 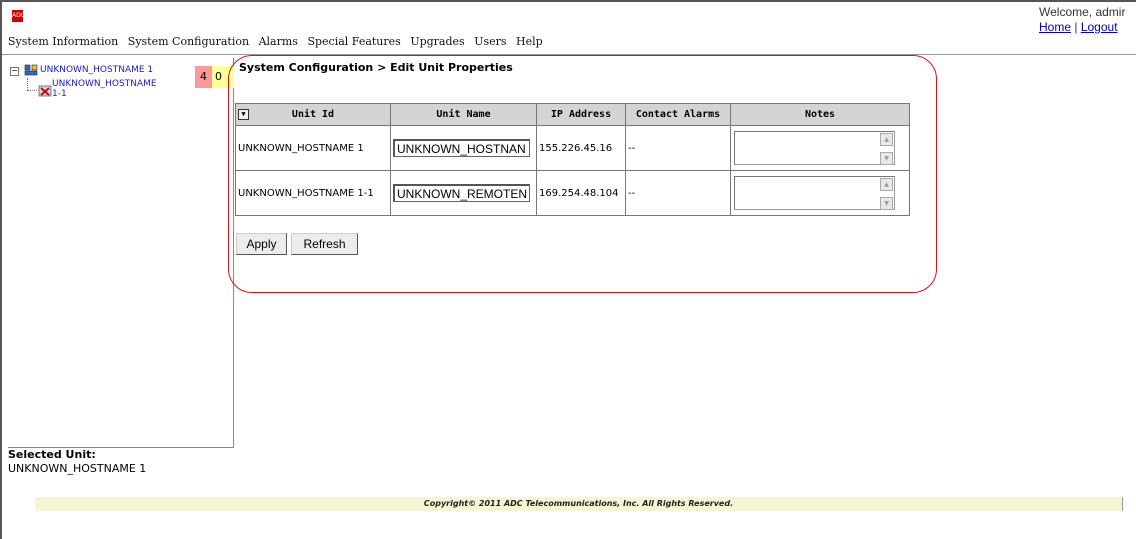 I want to click on column-unit-id: ▼ Unit Id, so click(x=313, y=114).